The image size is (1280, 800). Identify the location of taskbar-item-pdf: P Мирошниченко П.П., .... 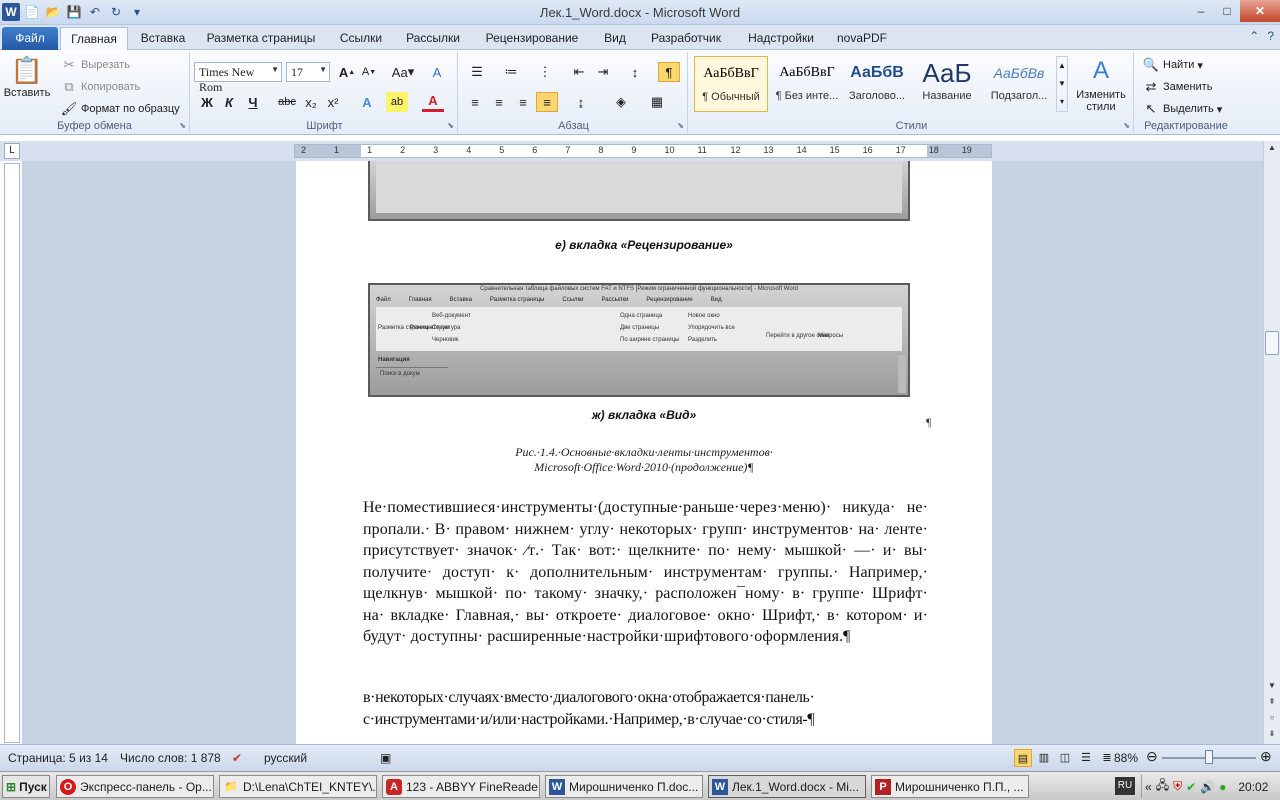
(950, 786).